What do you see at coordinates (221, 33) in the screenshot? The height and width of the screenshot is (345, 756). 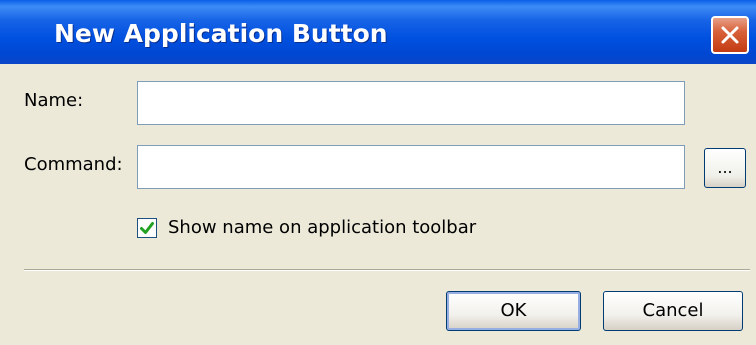 I see `dialog-title: New Application Button` at bounding box center [221, 33].